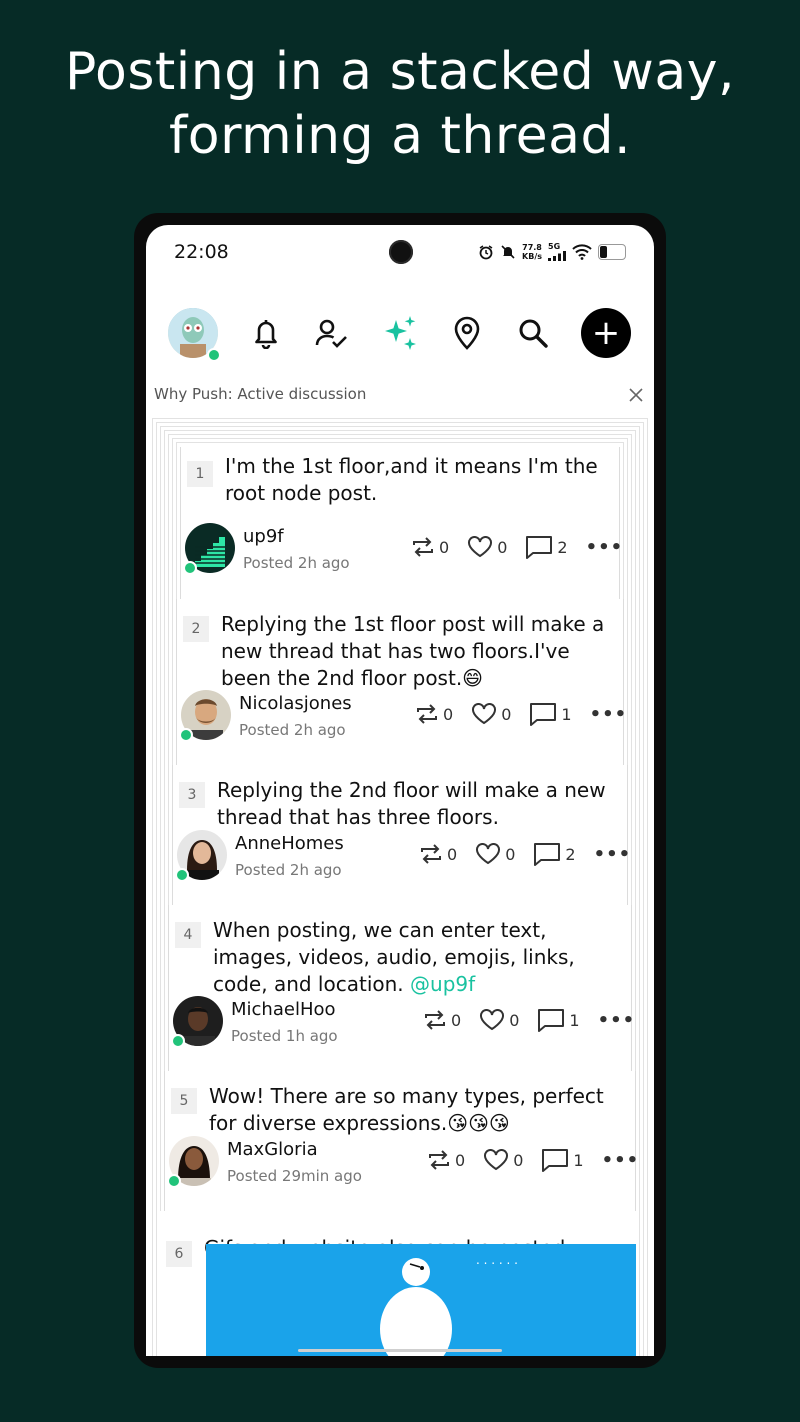 The width and height of the screenshot is (800, 1422). What do you see at coordinates (272, 1149) in the screenshot?
I see `post-username: MaxGloria` at bounding box center [272, 1149].